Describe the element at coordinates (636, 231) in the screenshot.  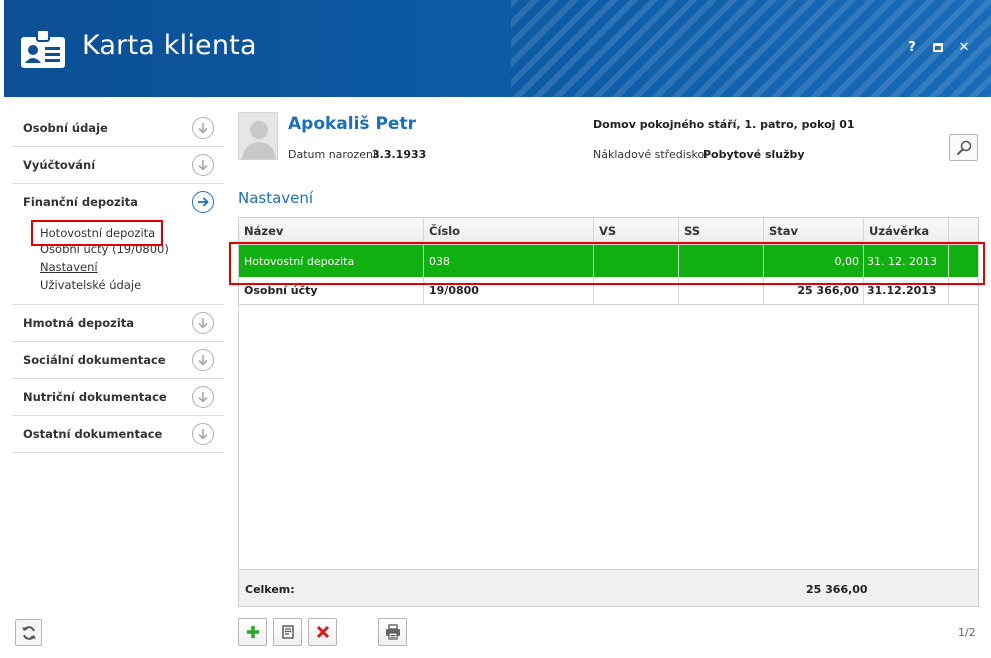
I see `column-header-vs: VS` at that location.